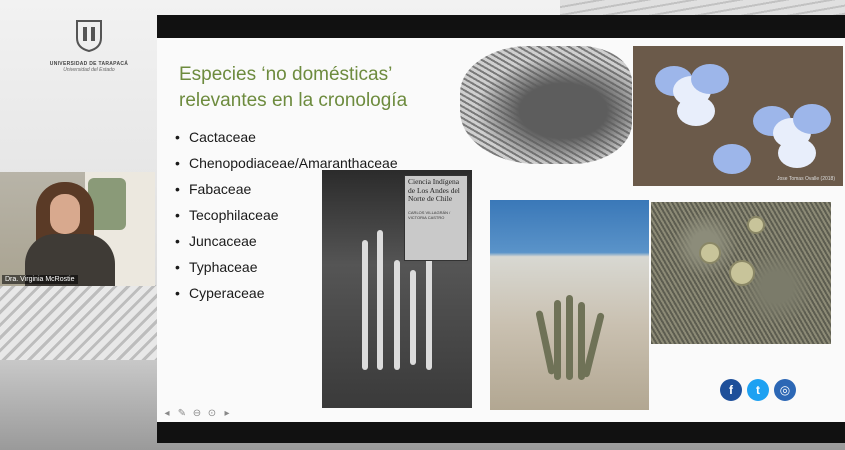 The height and width of the screenshot is (450, 845). I want to click on social-links: f t ◎, so click(758, 390).